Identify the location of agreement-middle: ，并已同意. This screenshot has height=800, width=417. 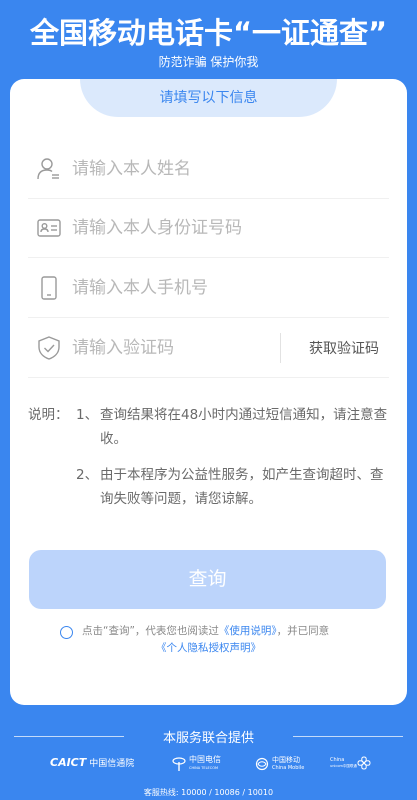
(303, 631).